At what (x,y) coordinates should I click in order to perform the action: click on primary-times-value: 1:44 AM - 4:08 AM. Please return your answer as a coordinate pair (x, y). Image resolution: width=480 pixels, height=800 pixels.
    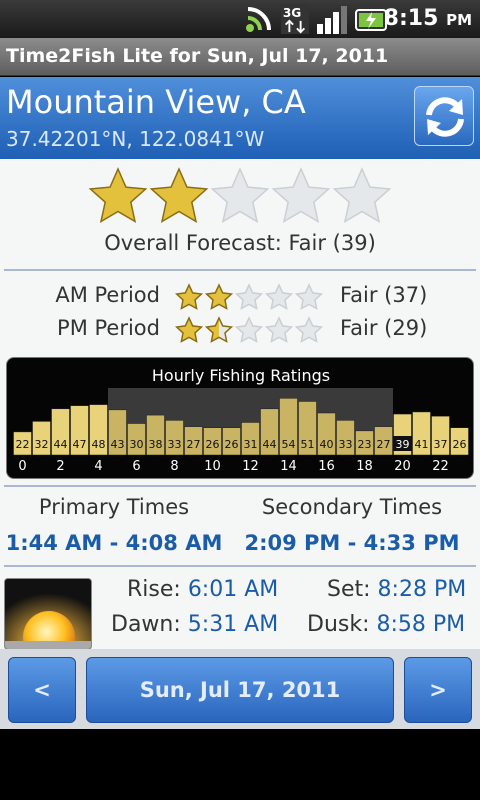
    Looking at the image, I should click on (114, 543).